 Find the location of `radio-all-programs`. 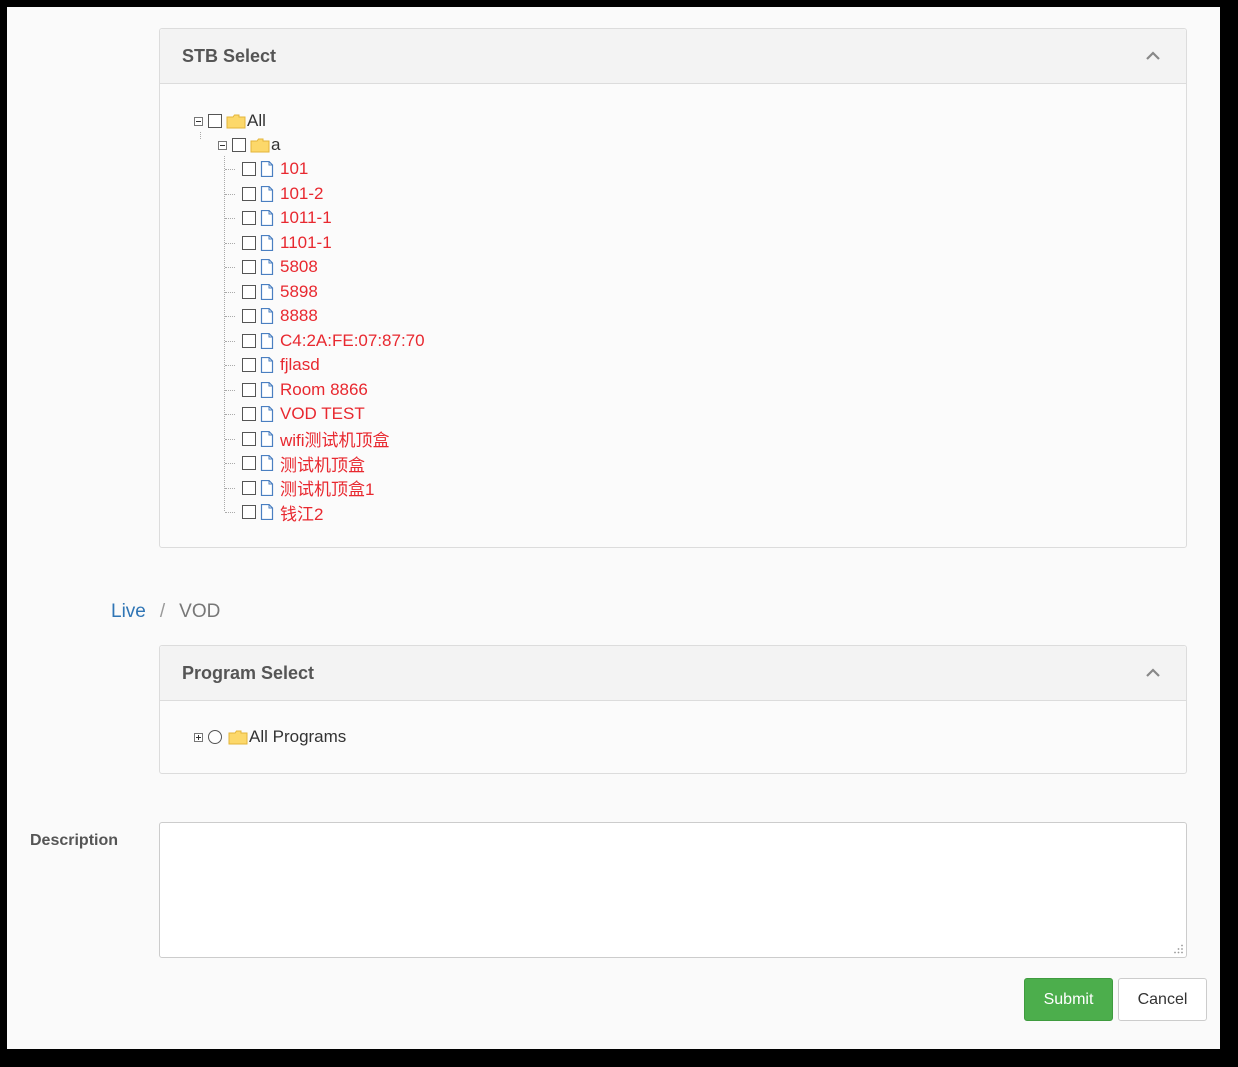

radio-all-programs is located at coordinates (215, 737).